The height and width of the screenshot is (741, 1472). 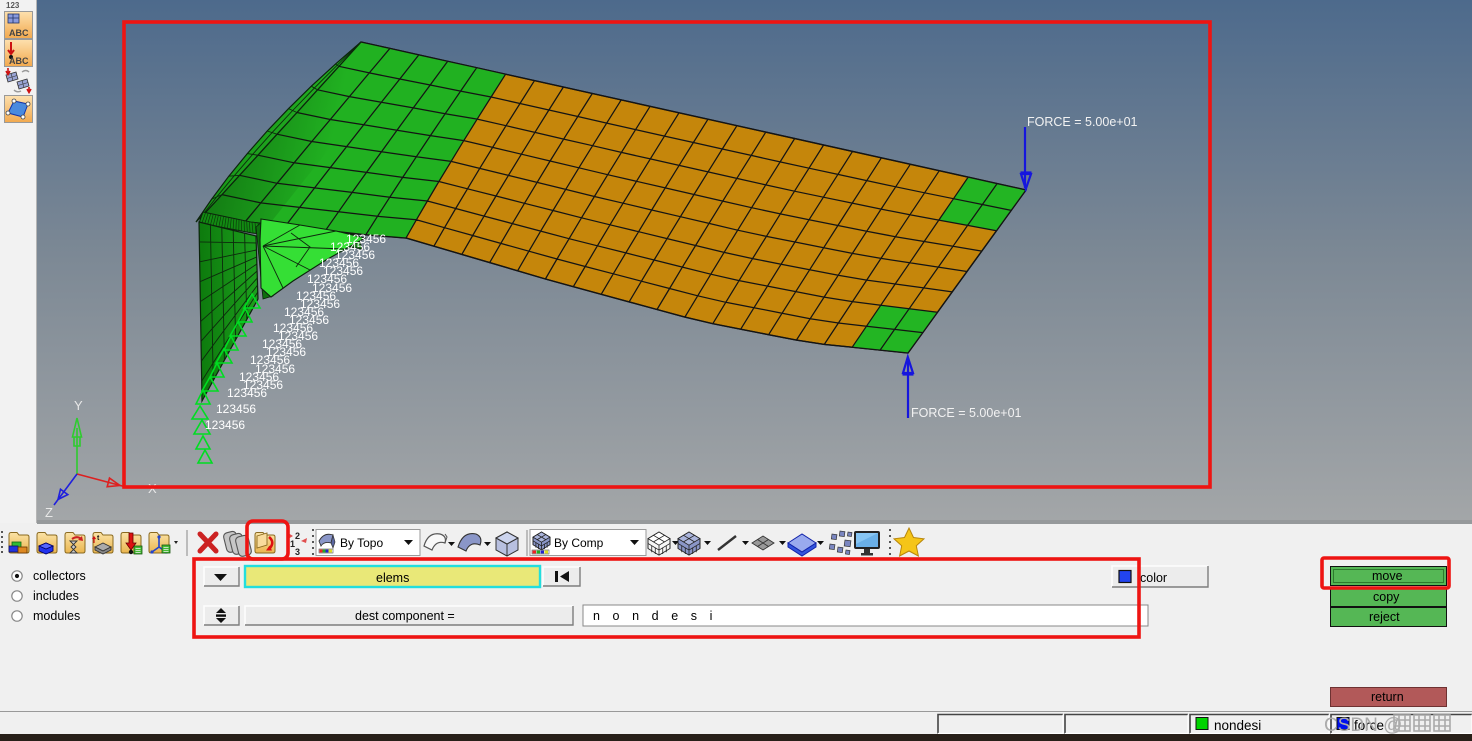 What do you see at coordinates (49, 512) in the screenshot?
I see `svg-text: Z` at bounding box center [49, 512].